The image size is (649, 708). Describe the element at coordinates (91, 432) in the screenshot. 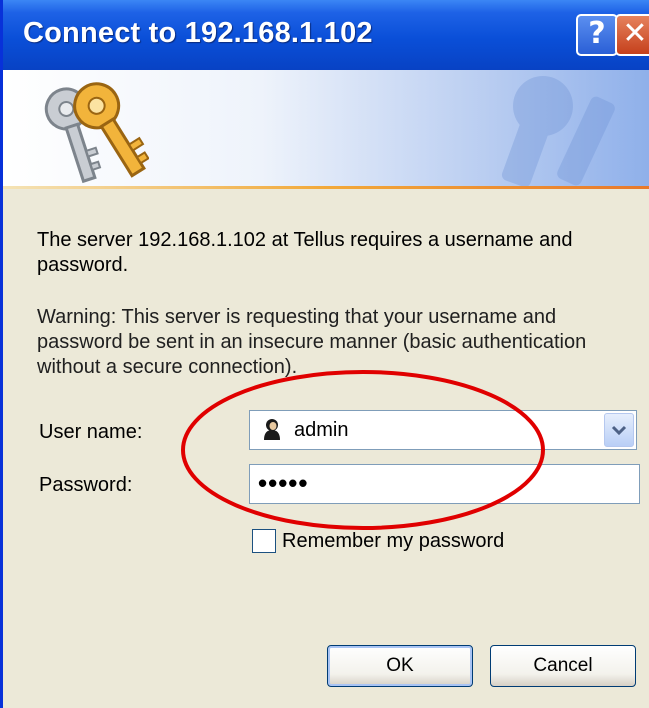

I see `username-label: User name:` at that location.